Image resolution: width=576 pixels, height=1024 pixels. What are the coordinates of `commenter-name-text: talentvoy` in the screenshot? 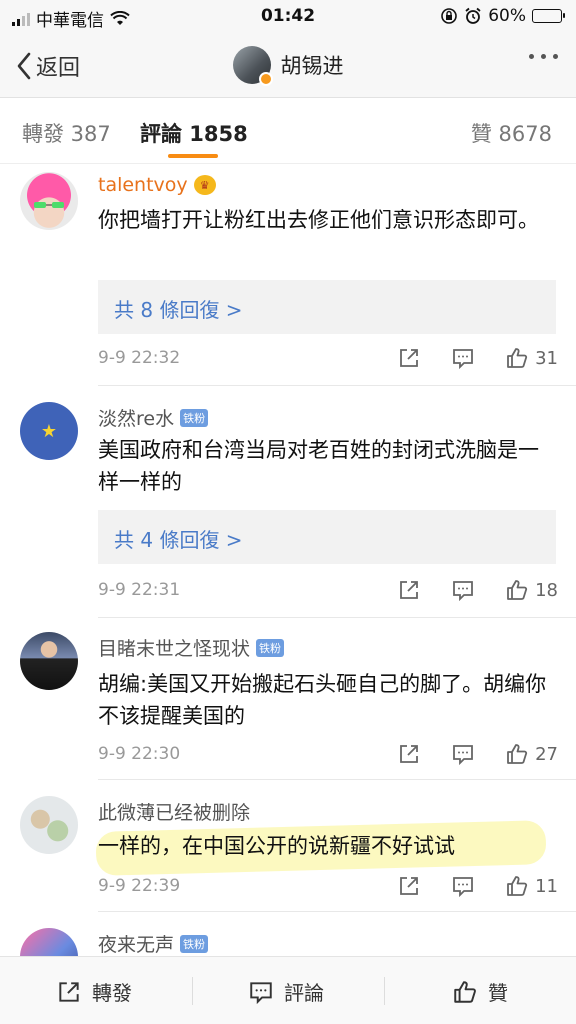 It's located at (143, 185).